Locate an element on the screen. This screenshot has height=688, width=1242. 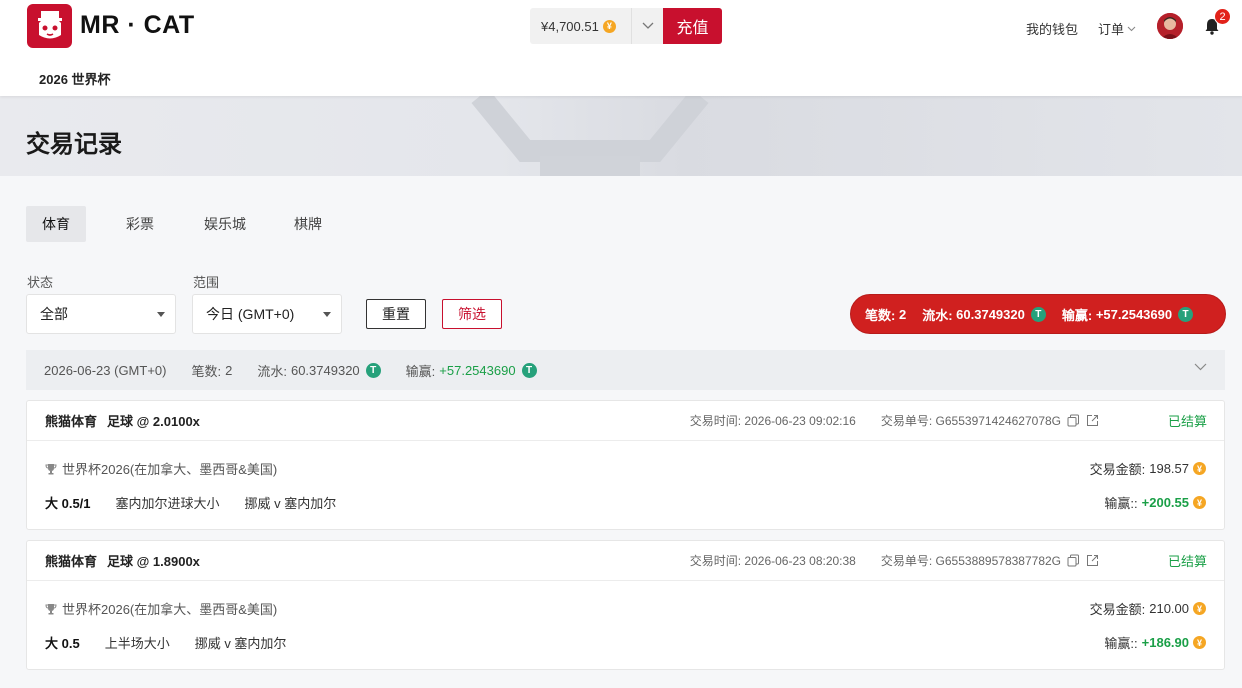
bet-selection: 大 0.5/1 is located at coordinates (68, 503).